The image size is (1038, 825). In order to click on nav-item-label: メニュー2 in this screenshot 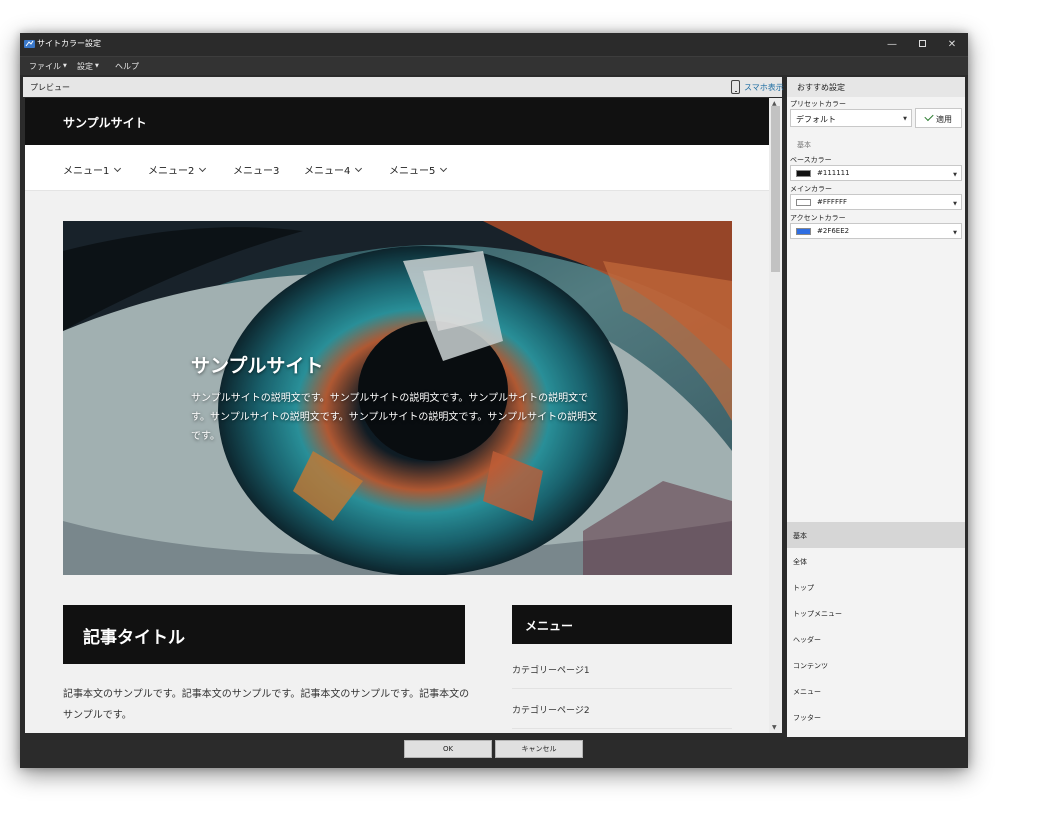, I will do `click(171, 171)`.